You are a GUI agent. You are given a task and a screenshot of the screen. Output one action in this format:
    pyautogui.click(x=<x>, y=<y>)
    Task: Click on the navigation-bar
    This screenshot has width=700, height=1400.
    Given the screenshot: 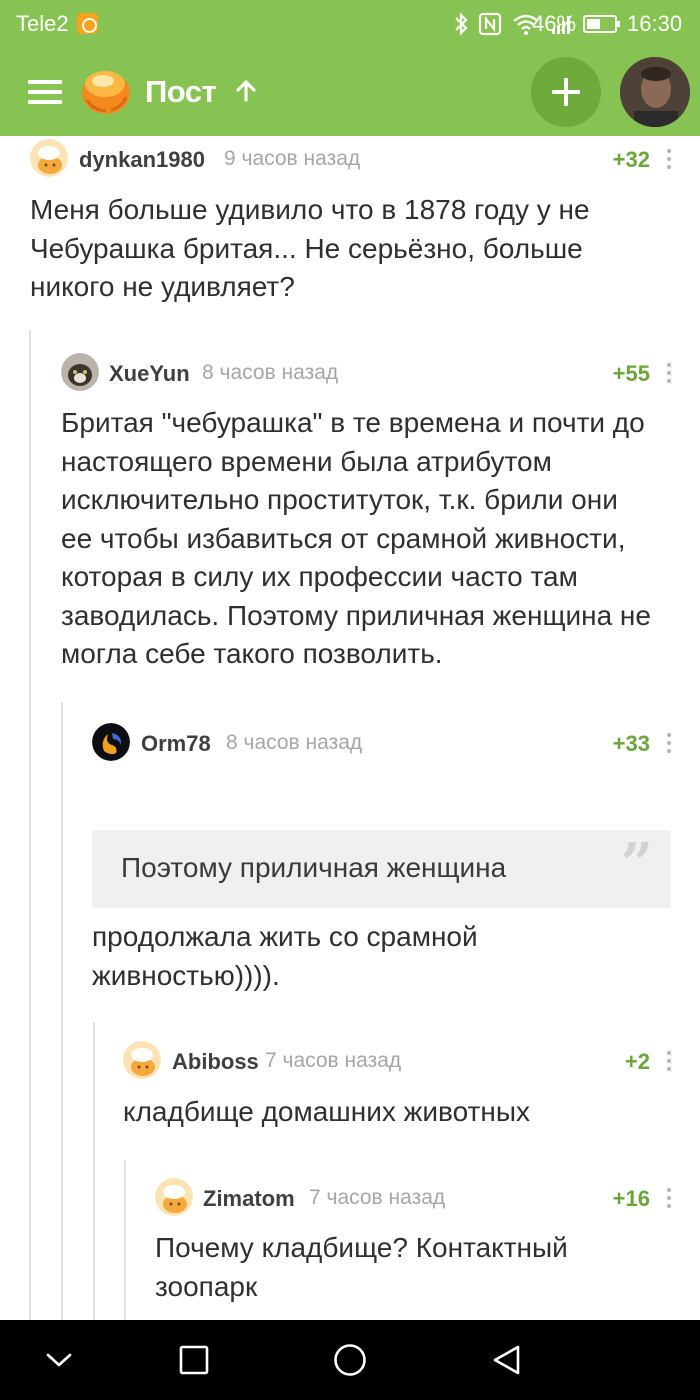 What is the action you would take?
    pyautogui.click(x=350, y=1360)
    